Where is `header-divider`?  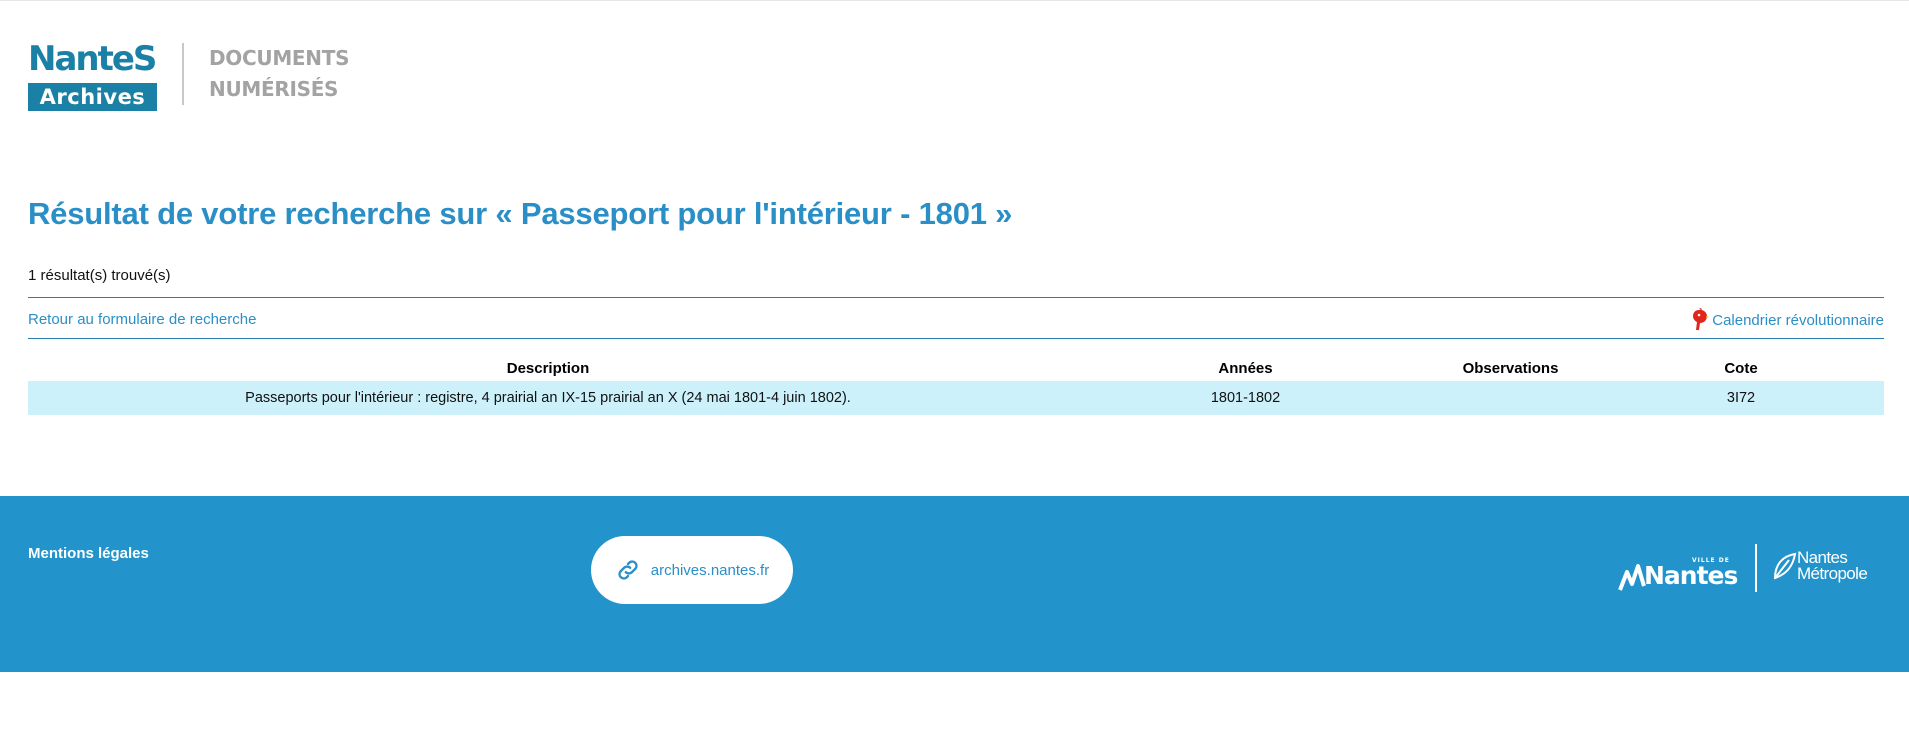
header-divider is located at coordinates (183, 73).